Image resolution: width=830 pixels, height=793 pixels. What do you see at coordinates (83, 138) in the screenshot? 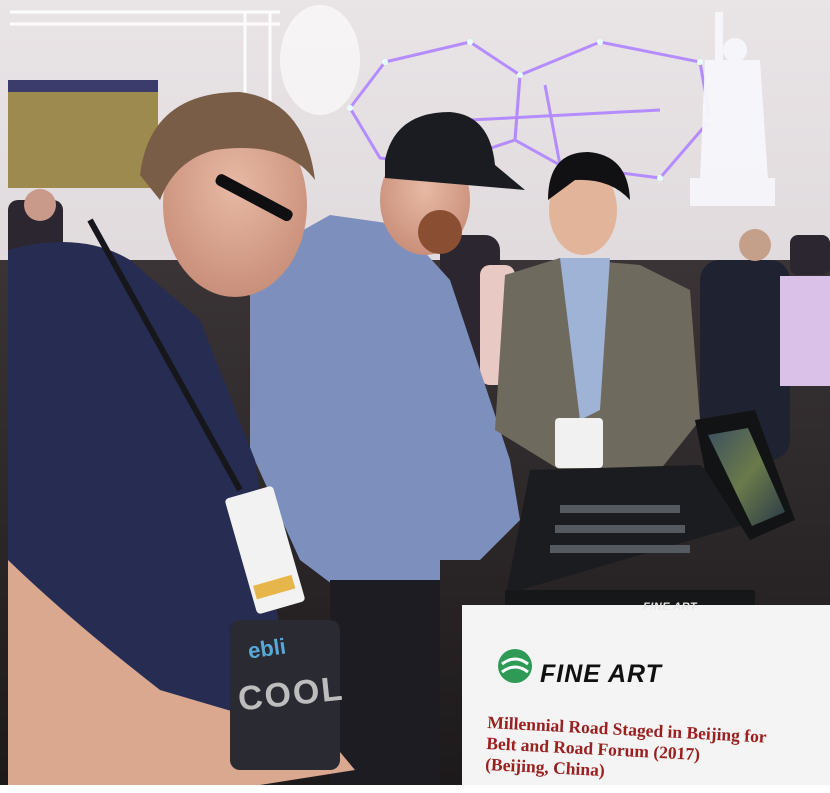
I see `curtain` at bounding box center [83, 138].